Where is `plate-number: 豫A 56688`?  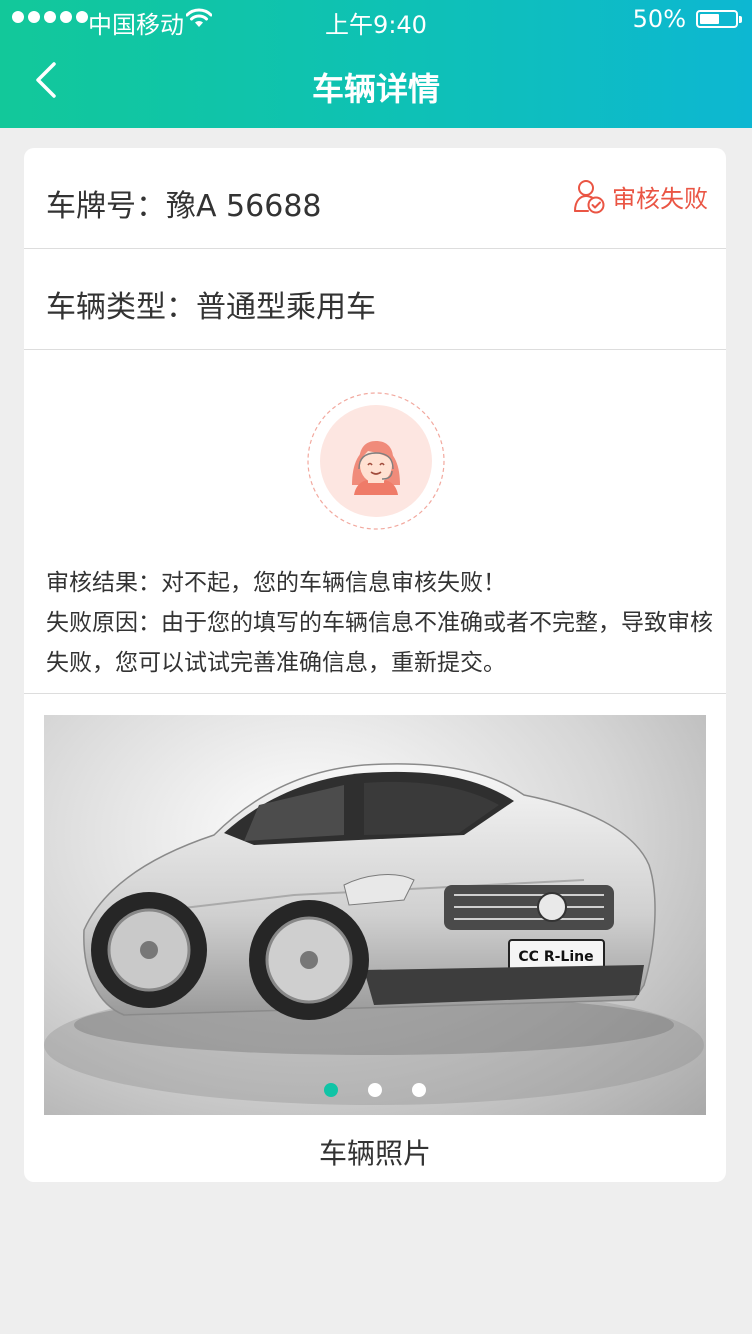 plate-number: 豫A 56688 is located at coordinates (244, 206).